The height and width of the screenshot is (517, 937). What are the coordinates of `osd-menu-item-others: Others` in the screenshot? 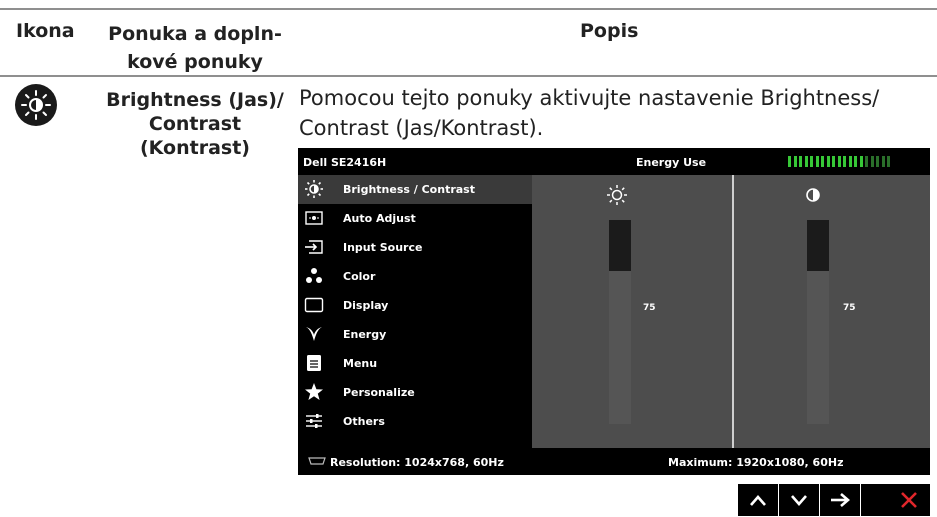 It's located at (415, 421).